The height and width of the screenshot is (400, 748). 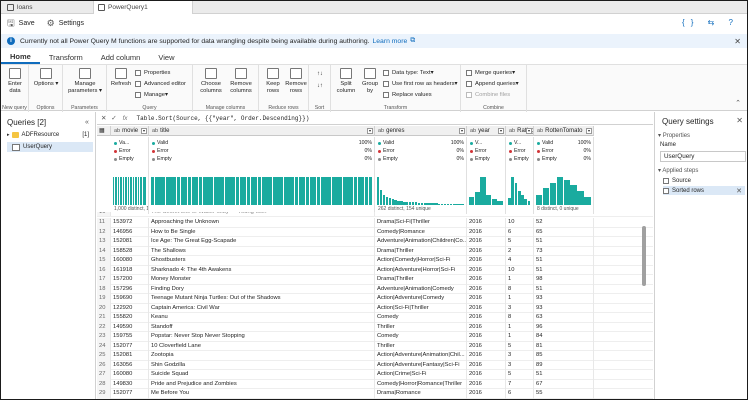 I want to click on delete-step-icon: ✕, so click(x=739, y=191).